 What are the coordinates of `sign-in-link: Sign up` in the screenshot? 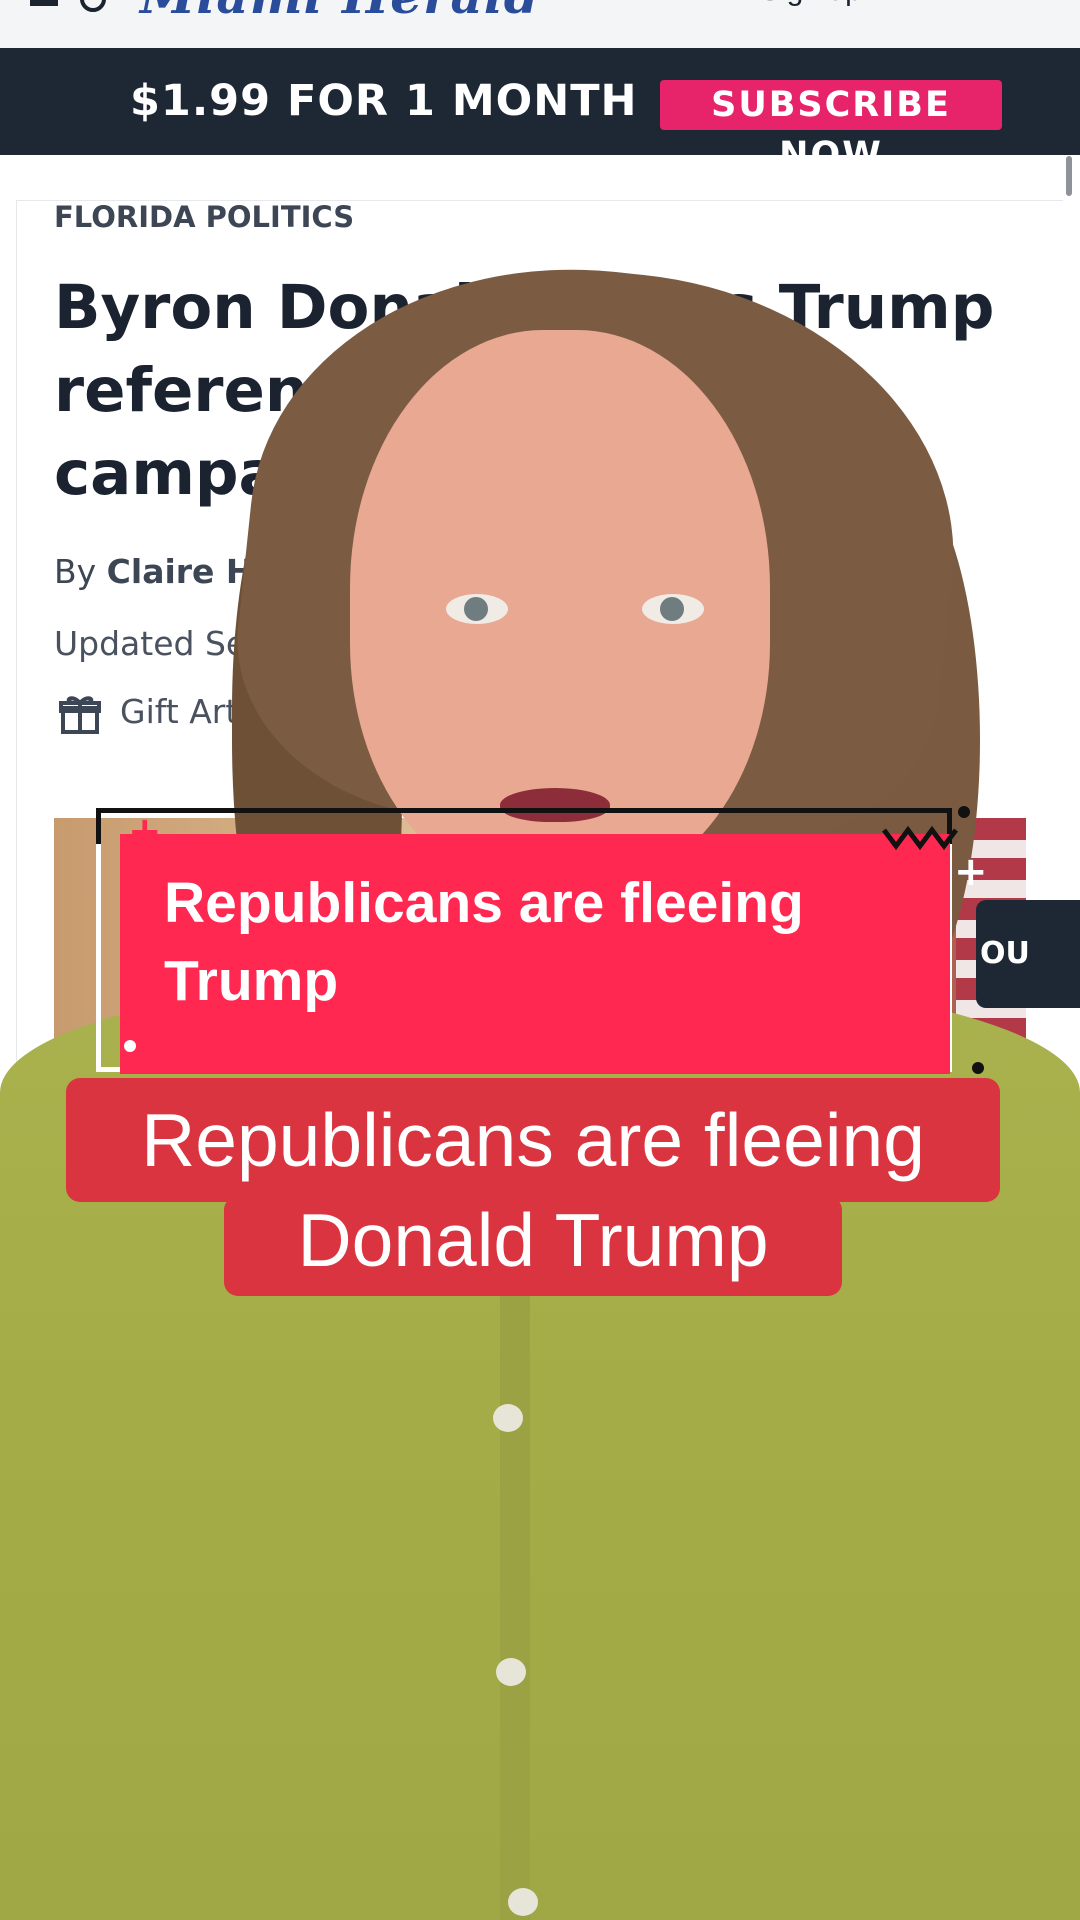 It's located at (811, 4).